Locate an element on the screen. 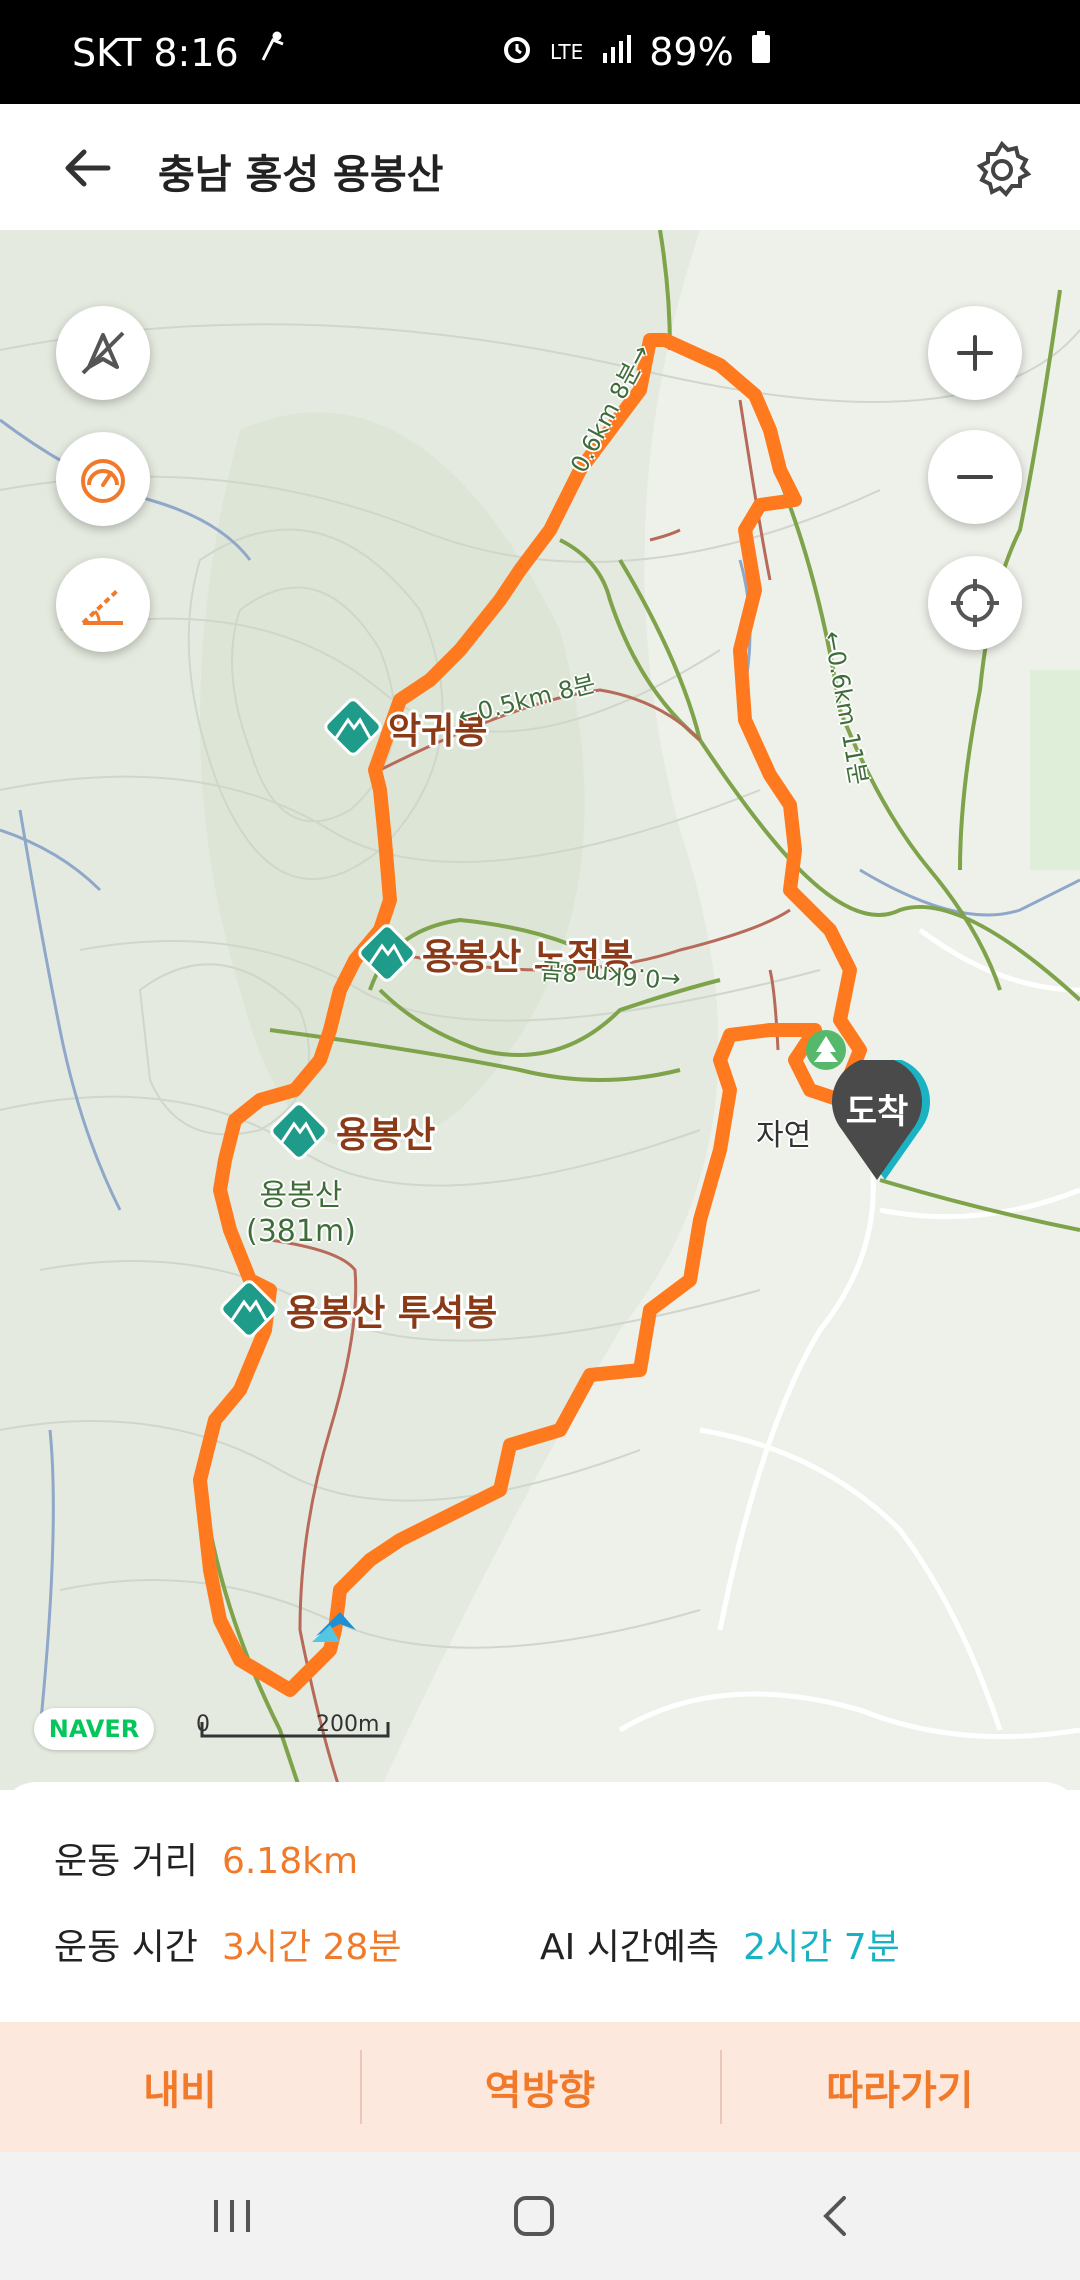 The image size is (1080, 2280). system-back-button is located at coordinates (836, 2216).